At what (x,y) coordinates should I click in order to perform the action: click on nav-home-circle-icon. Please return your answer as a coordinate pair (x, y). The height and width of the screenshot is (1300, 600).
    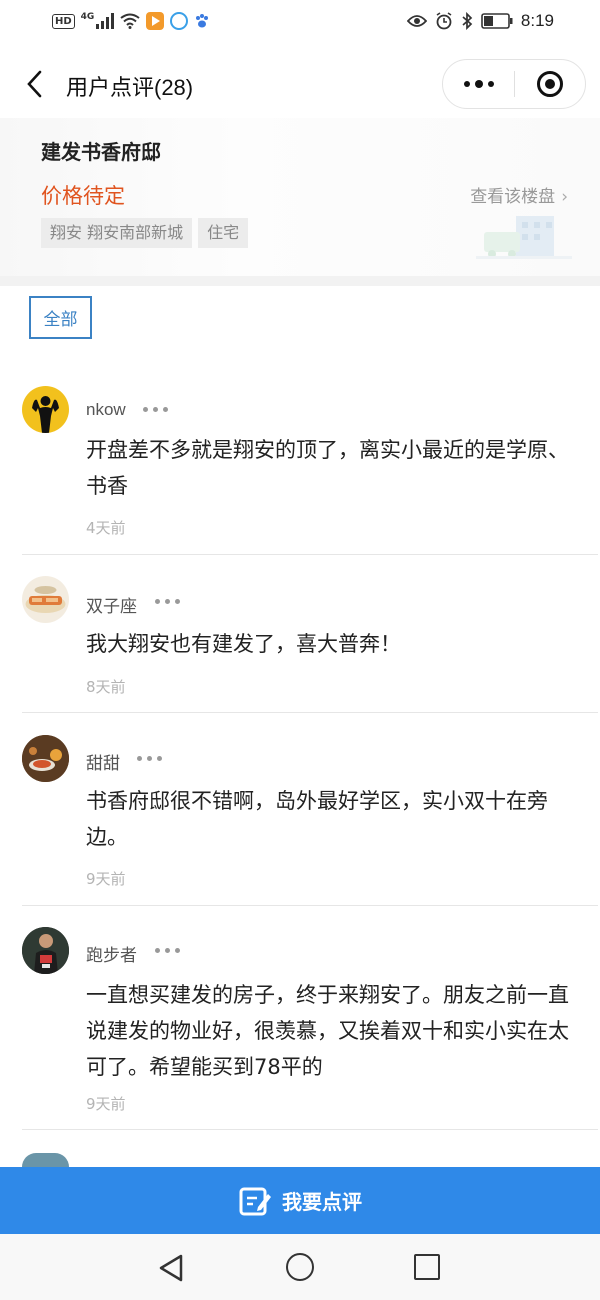
    Looking at the image, I should click on (300, 1267).